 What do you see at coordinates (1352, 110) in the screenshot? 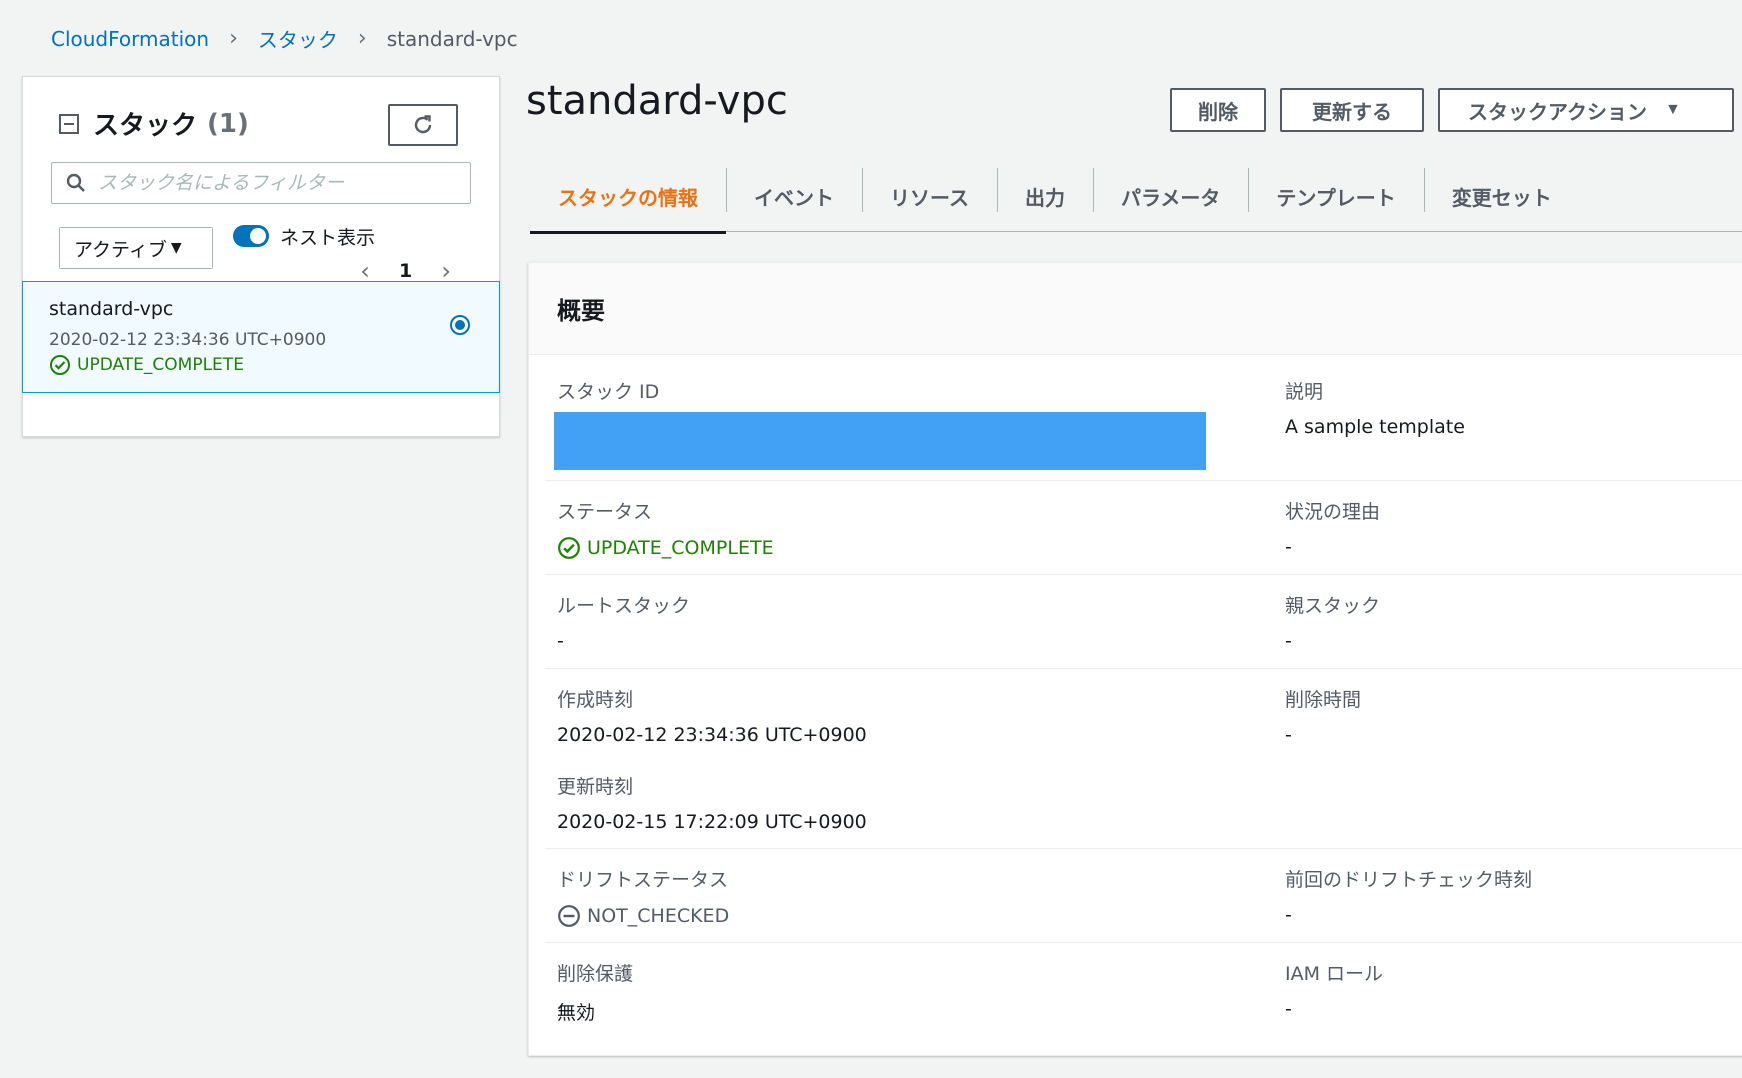
I see `update-button: 更新する` at bounding box center [1352, 110].